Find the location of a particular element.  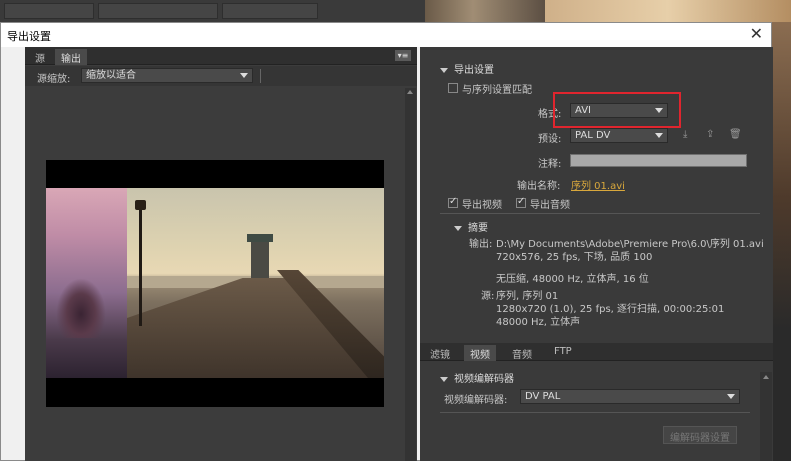

tab-video: 视频 is located at coordinates (480, 353).